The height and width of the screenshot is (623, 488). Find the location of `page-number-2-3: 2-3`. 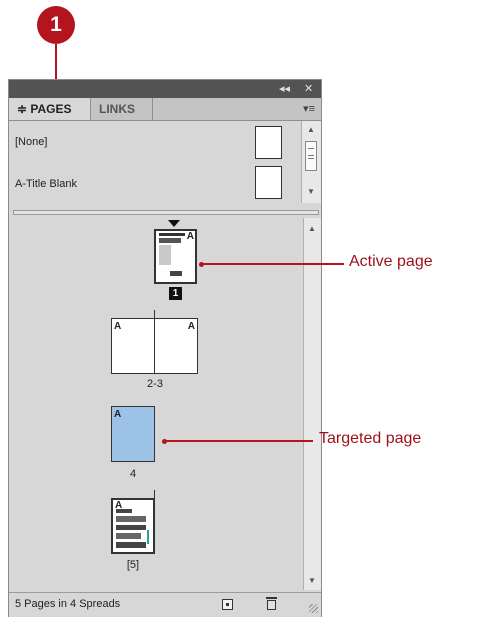

page-number-2-3: 2-3 is located at coordinates (155, 384).